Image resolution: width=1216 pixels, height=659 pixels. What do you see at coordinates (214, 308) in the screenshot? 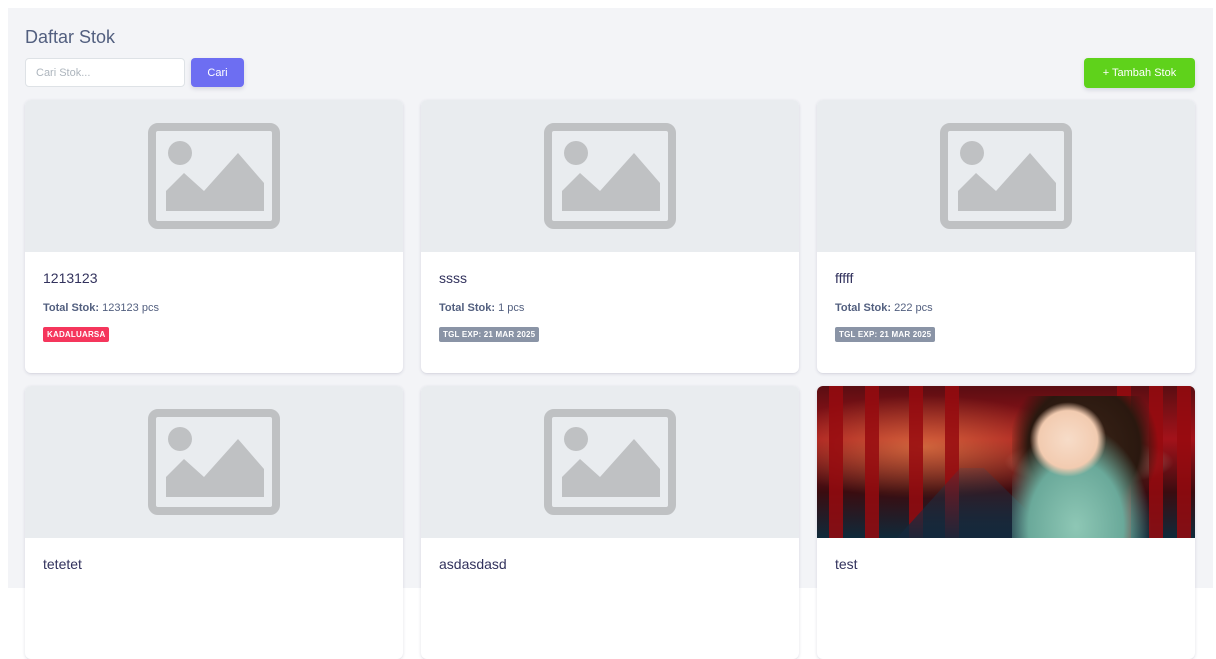
I see `stock-total: Total Stok: 123123 pcs` at bounding box center [214, 308].